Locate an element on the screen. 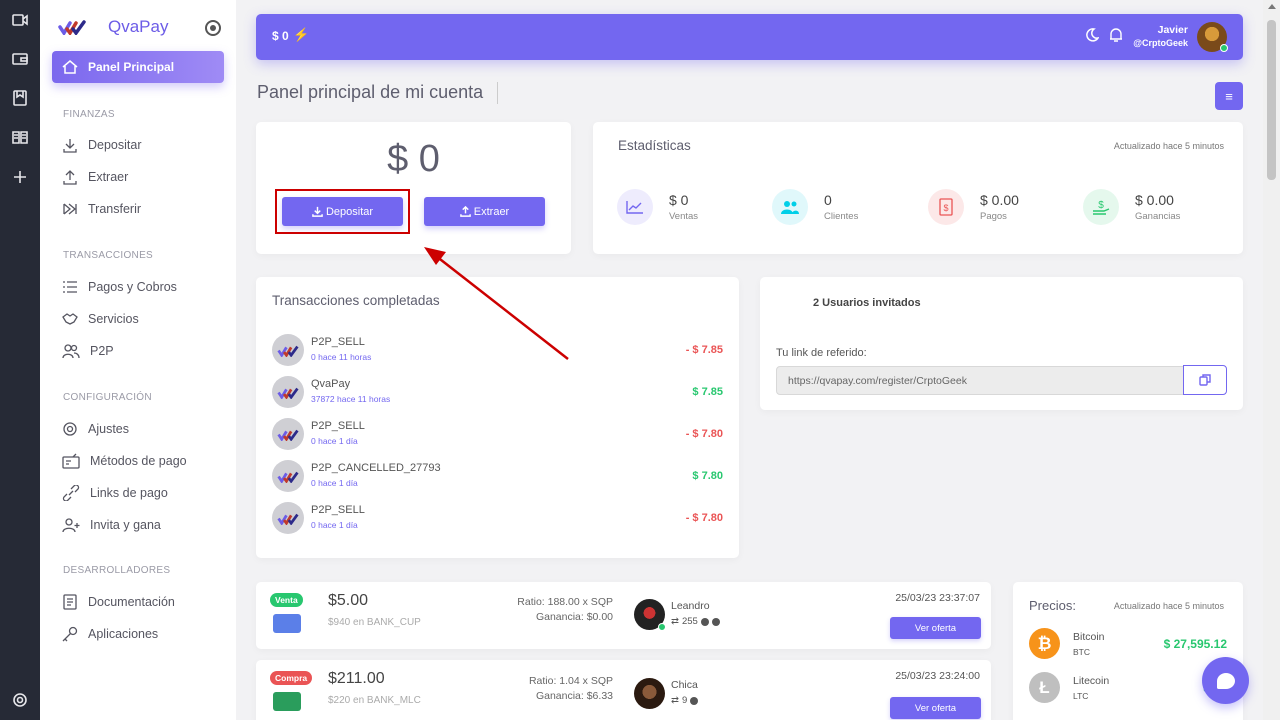 This screenshot has height=720, width=1280. copy-icon is located at coordinates (1205, 380).